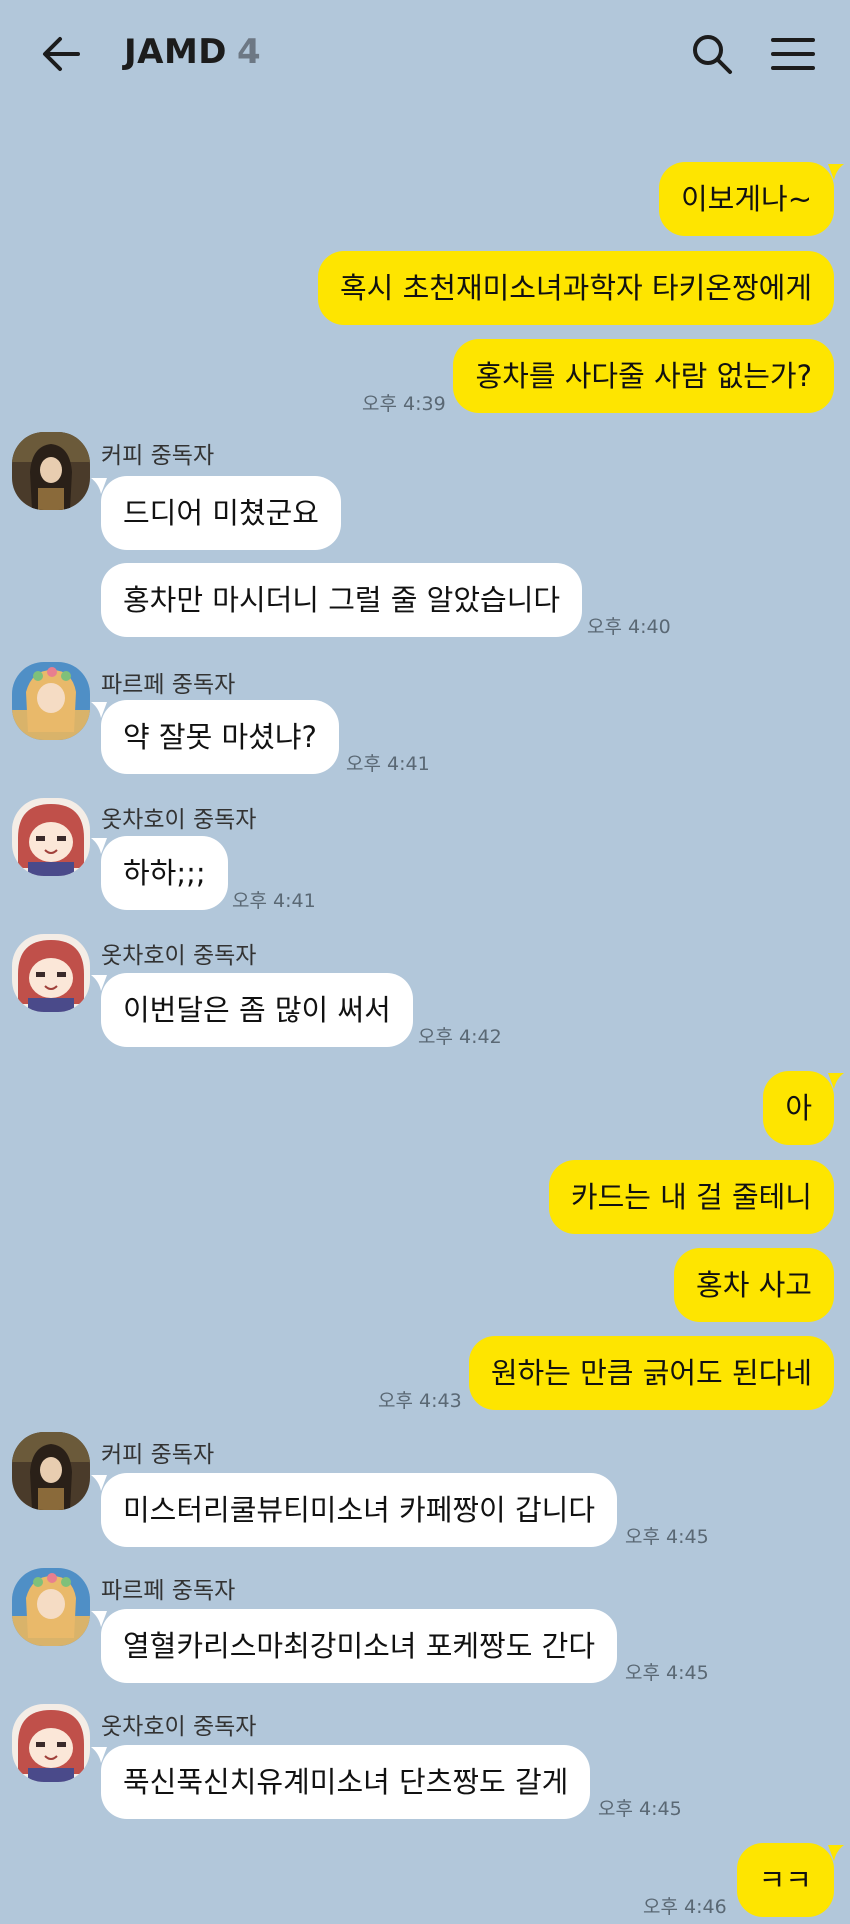  I want to click on back-arrow-icon, so click(61, 54).